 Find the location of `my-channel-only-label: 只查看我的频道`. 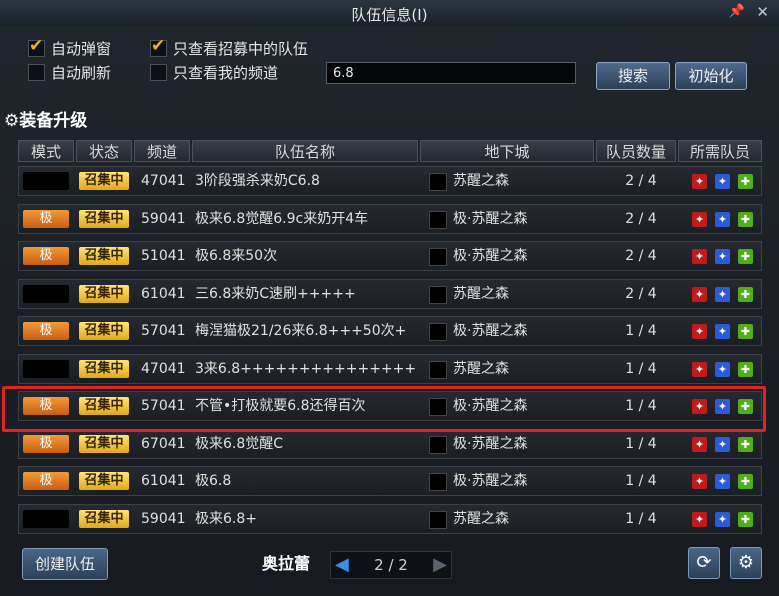

my-channel-only-label: 只查看我的频道 is located at coordinates (226, 73).